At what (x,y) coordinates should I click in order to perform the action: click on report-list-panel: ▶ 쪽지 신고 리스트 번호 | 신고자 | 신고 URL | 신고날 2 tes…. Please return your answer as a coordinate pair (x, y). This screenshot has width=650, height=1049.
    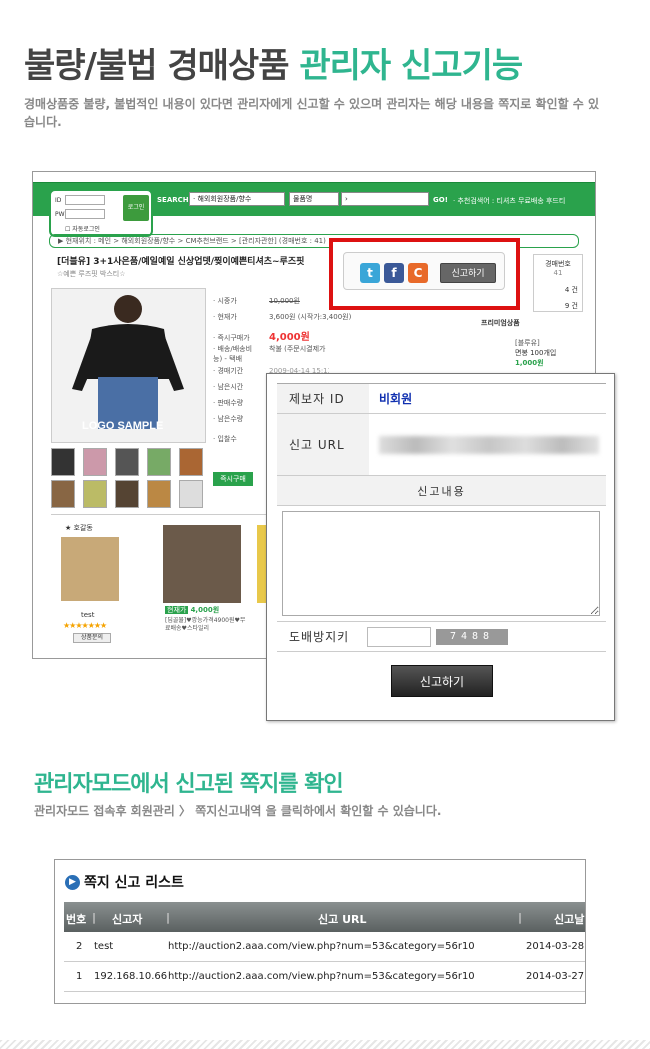
    Looking at the image, I should click on (320, 931).